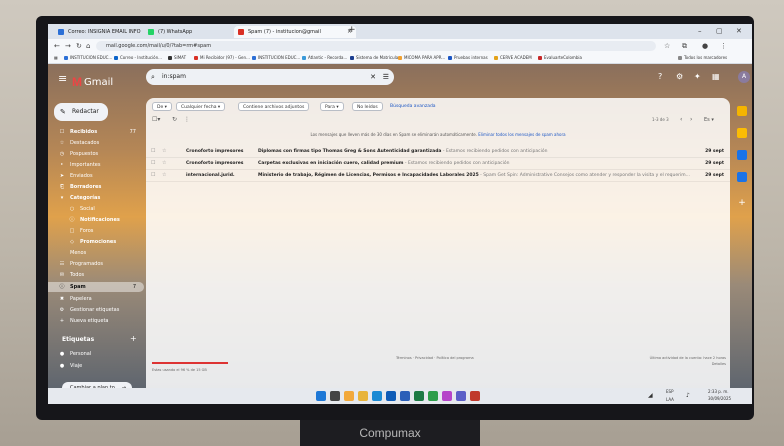  I want to click on sidebar-item-recibidos: ☐ Recibidos 77, so click(96, 132).